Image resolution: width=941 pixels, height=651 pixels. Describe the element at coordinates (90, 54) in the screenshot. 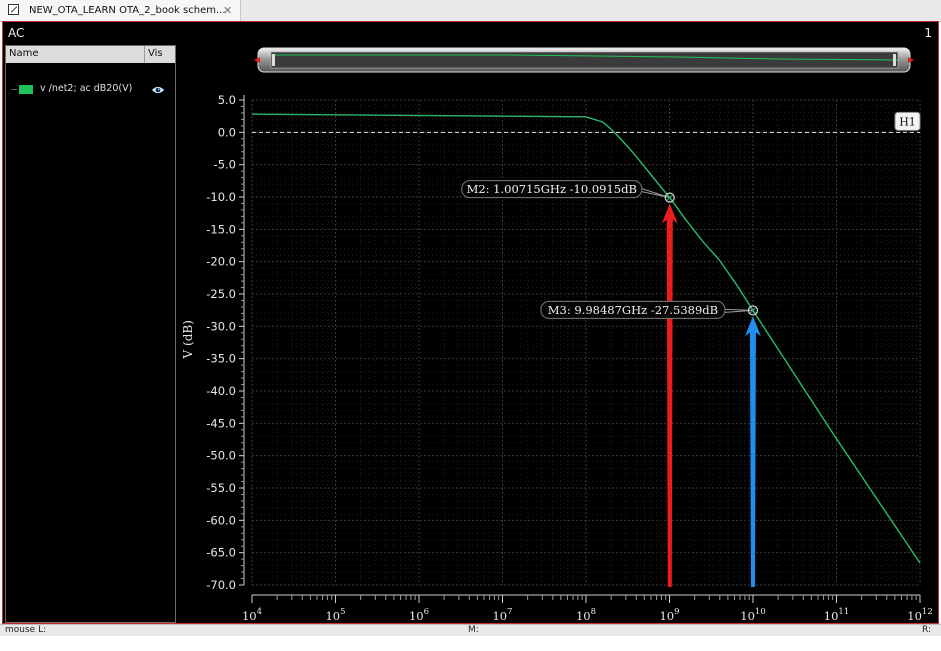

I see `legend-header: Name Vis` at that location.